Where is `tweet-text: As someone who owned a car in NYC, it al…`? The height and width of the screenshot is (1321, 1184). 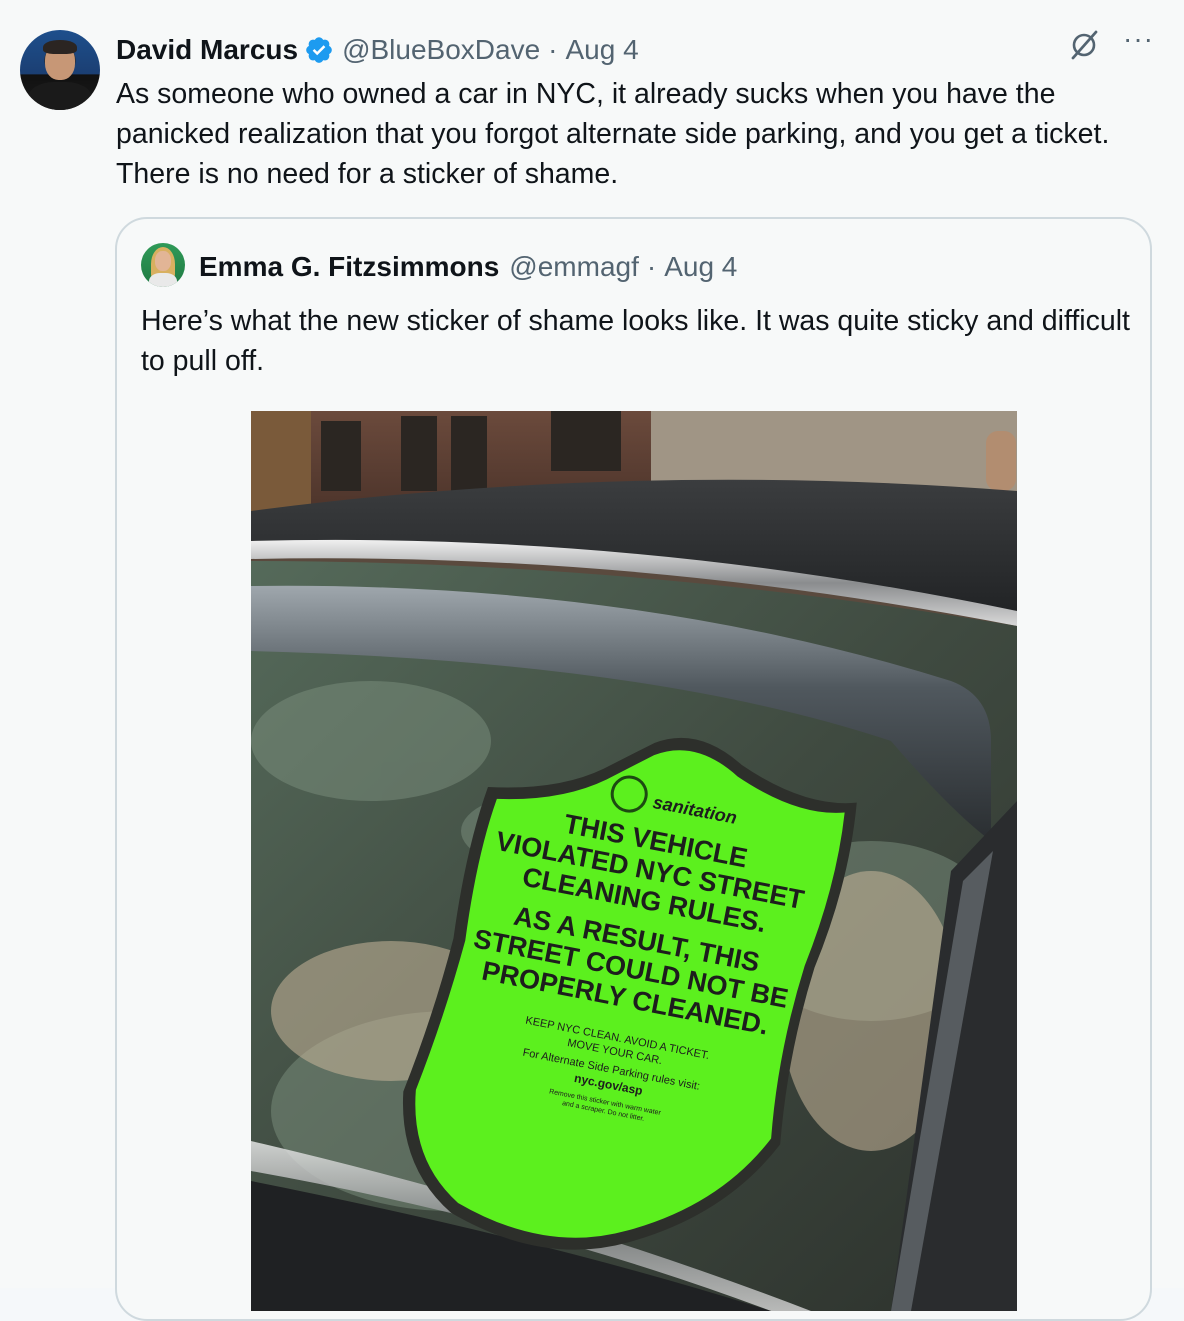
tweet-text: As someone who owned a car in NYC, it al… is located at coordinates (613, 134).